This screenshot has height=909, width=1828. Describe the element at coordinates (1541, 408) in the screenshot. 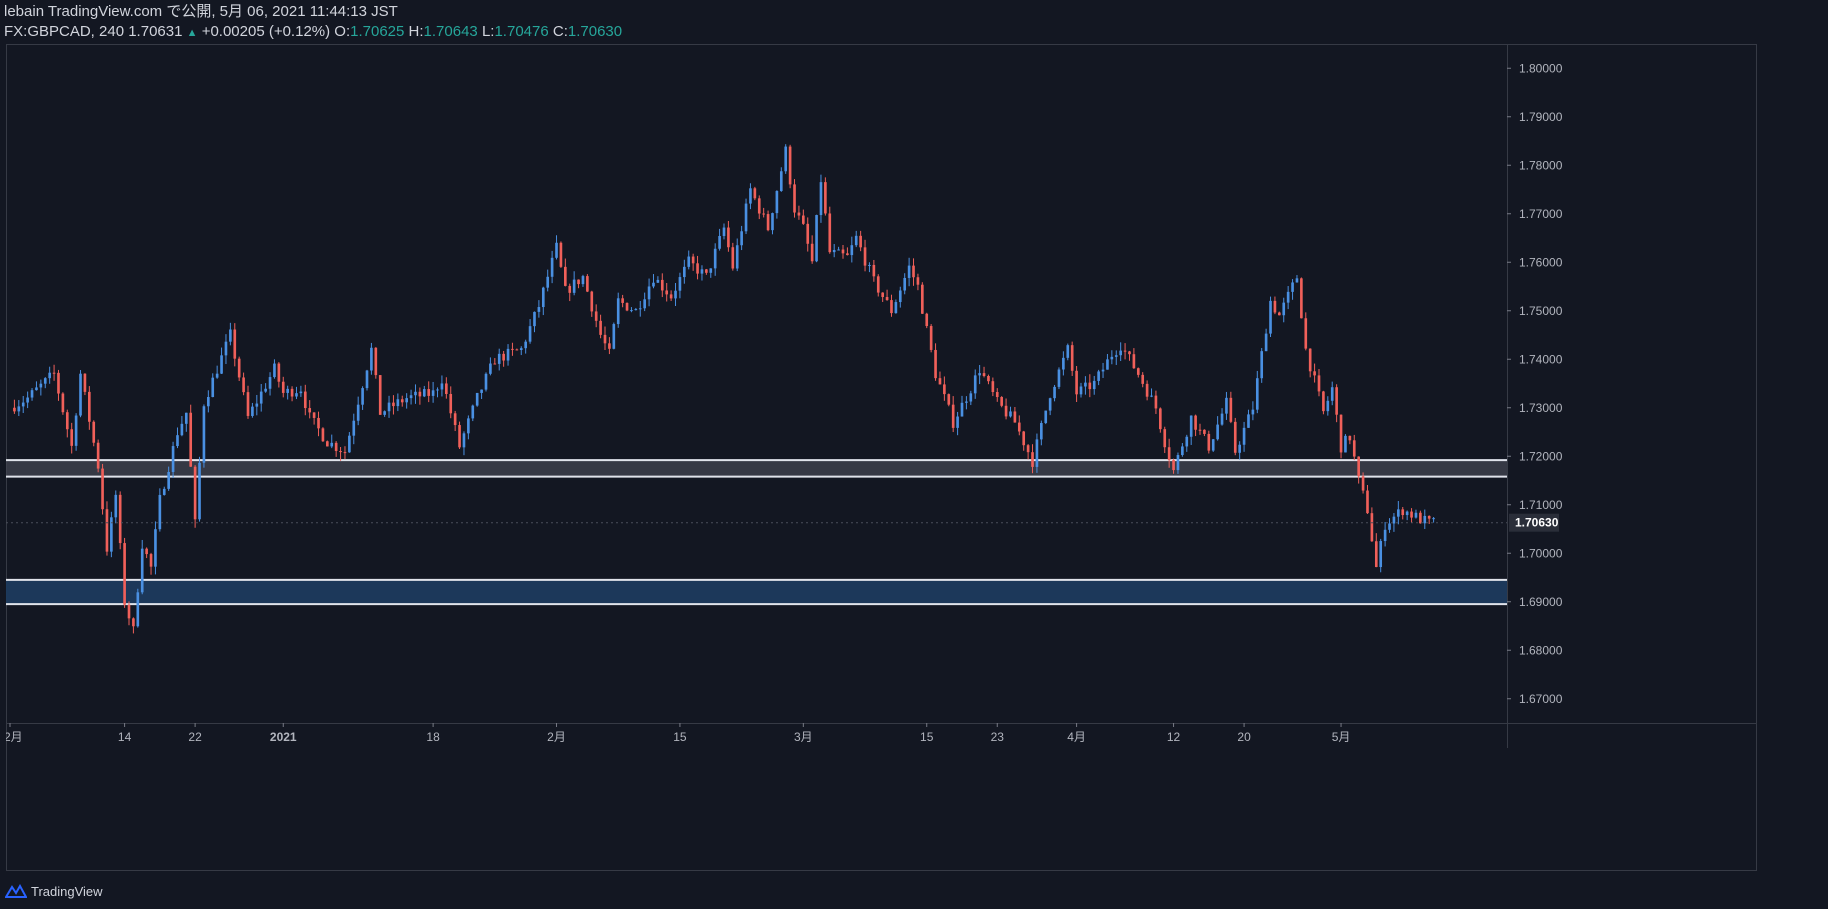

I see `y-tick-label: 1.73000` at that location.